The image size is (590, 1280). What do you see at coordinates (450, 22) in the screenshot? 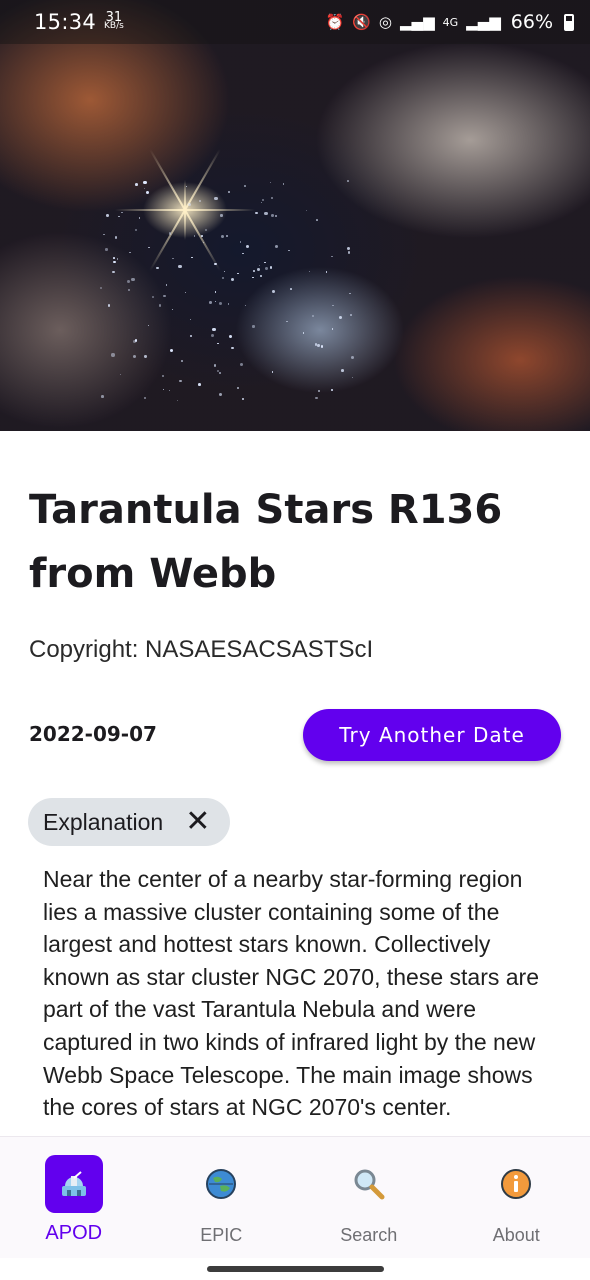
I see `status-icons: ⏰ 🔇 ◎ ▂▄▆ 4G ▂▄▆ 66%` at bounding box center [450, 22].